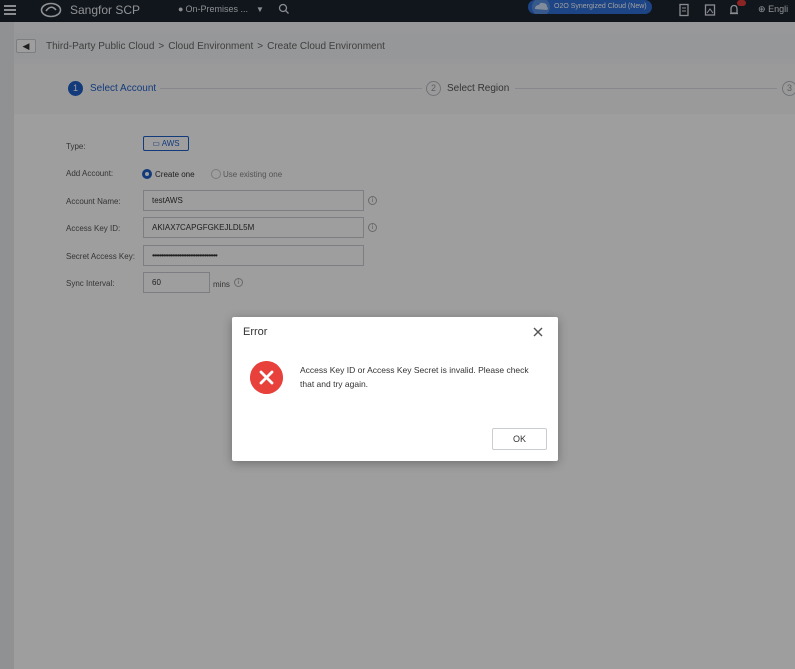 Image resolution: width=795 pixels, height=669 pixels. Describe the element at coordinates (266, 377) in the screenshot. I see `error-icon` at that location.